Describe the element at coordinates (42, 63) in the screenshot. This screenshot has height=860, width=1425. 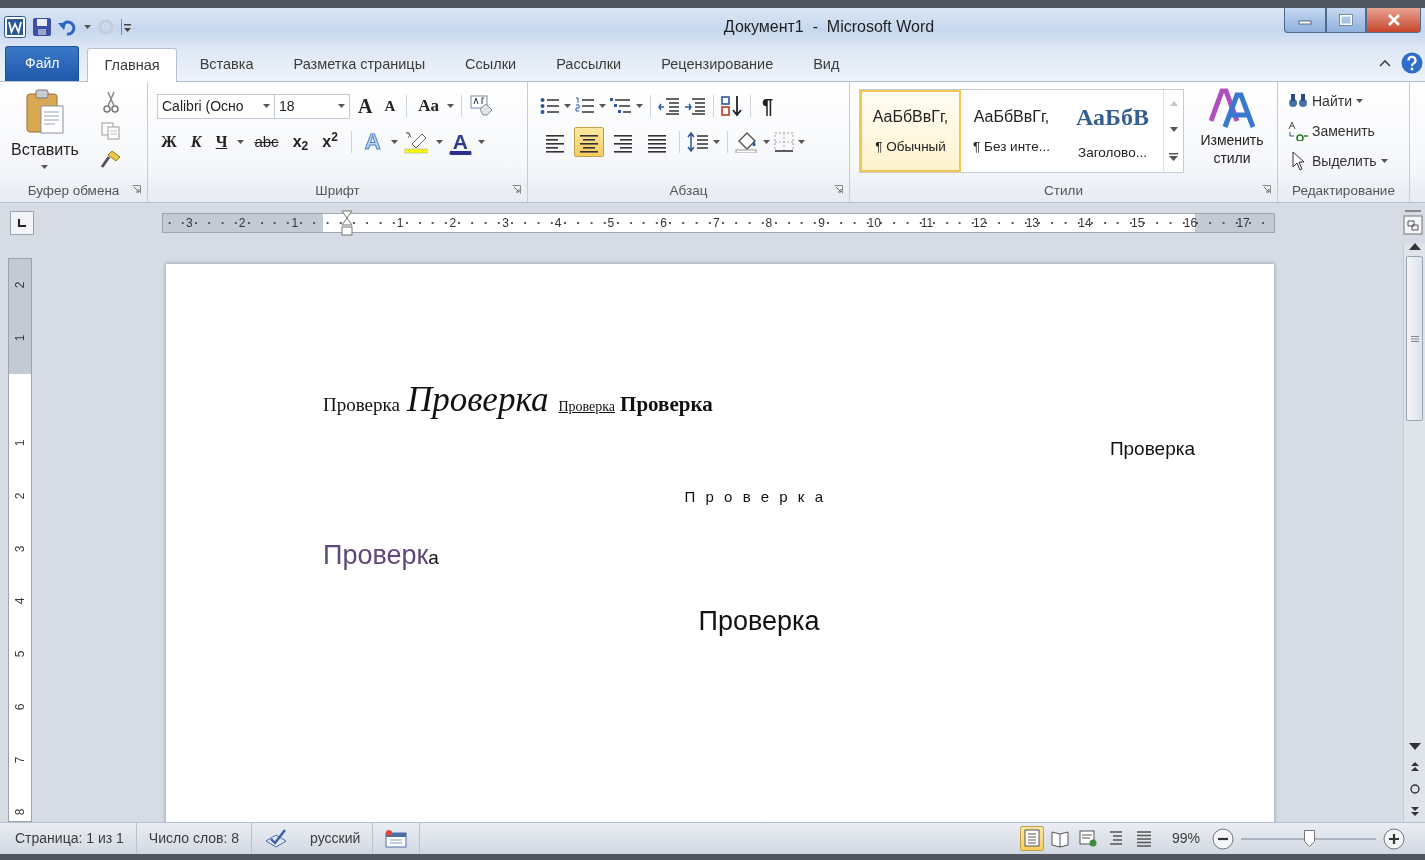
I see `ribbon-tab: Файл` at that location.